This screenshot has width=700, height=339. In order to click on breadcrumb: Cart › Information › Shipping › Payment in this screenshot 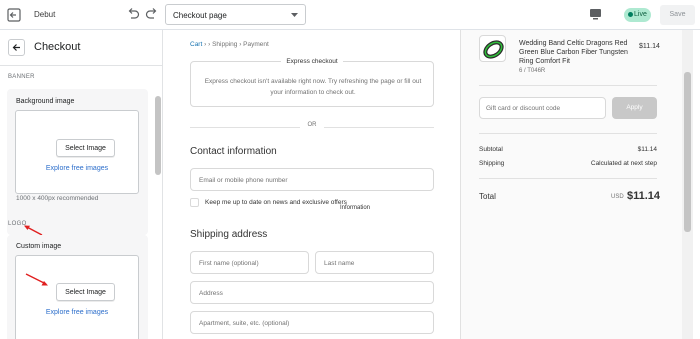, I will do `click(280, 126)`.